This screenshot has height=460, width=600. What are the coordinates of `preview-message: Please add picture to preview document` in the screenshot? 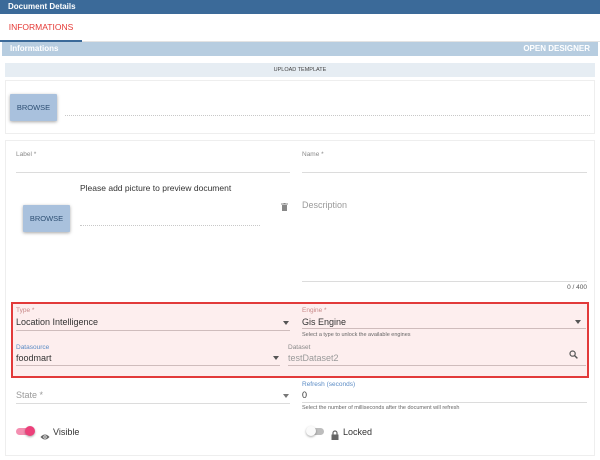 It's located at (156, 188).